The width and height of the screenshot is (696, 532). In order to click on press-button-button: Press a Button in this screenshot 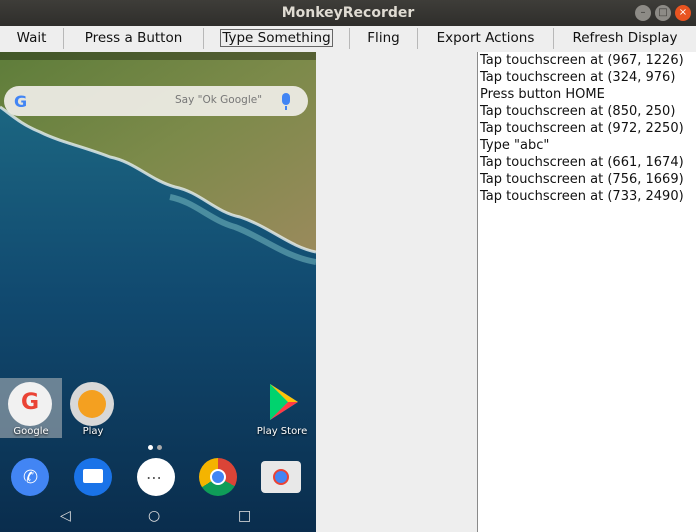, I will do `click(134, 38)`.